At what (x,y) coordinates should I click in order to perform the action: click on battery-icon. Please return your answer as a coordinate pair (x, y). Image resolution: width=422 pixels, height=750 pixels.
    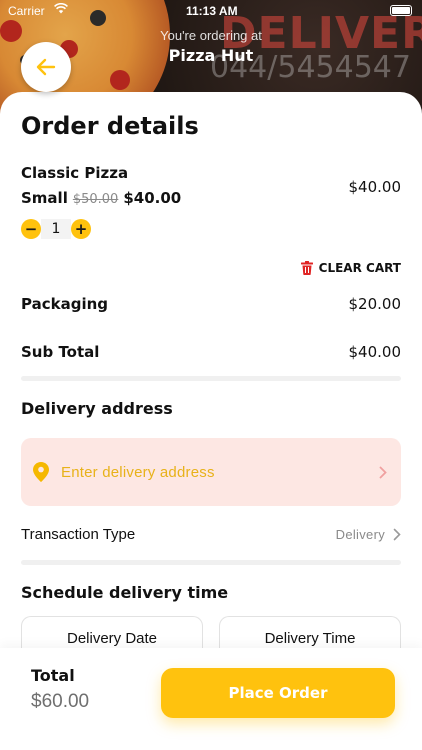
    Looking at the image, I should click on (401, 10).